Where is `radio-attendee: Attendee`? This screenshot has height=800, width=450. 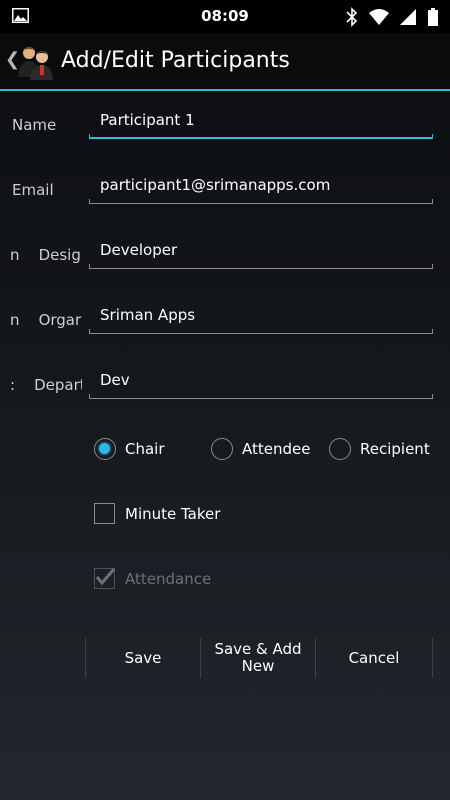 radio-attendee: Attendee is located at coordinates (261, 450).